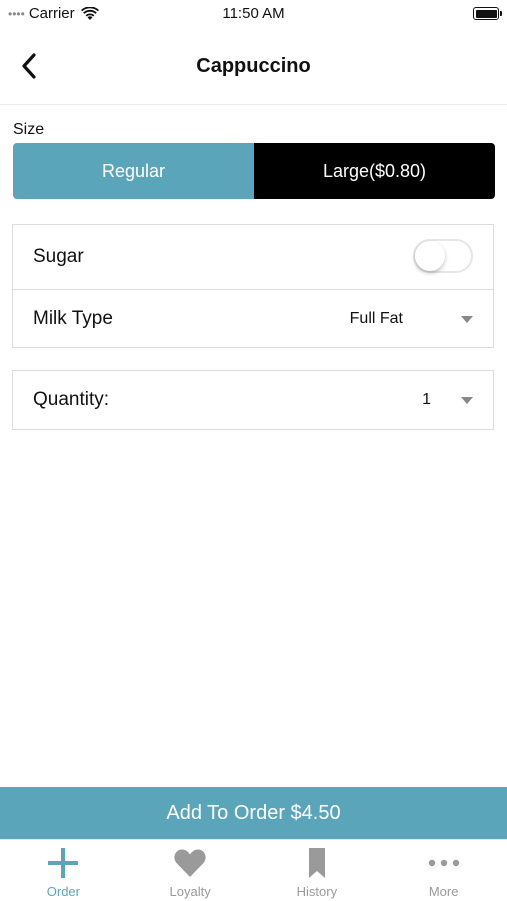 This screenshot has height=901, width=507. Describe the element at coordinates (443, 891) in the screenshot. I see `tab-label: More` at that location.